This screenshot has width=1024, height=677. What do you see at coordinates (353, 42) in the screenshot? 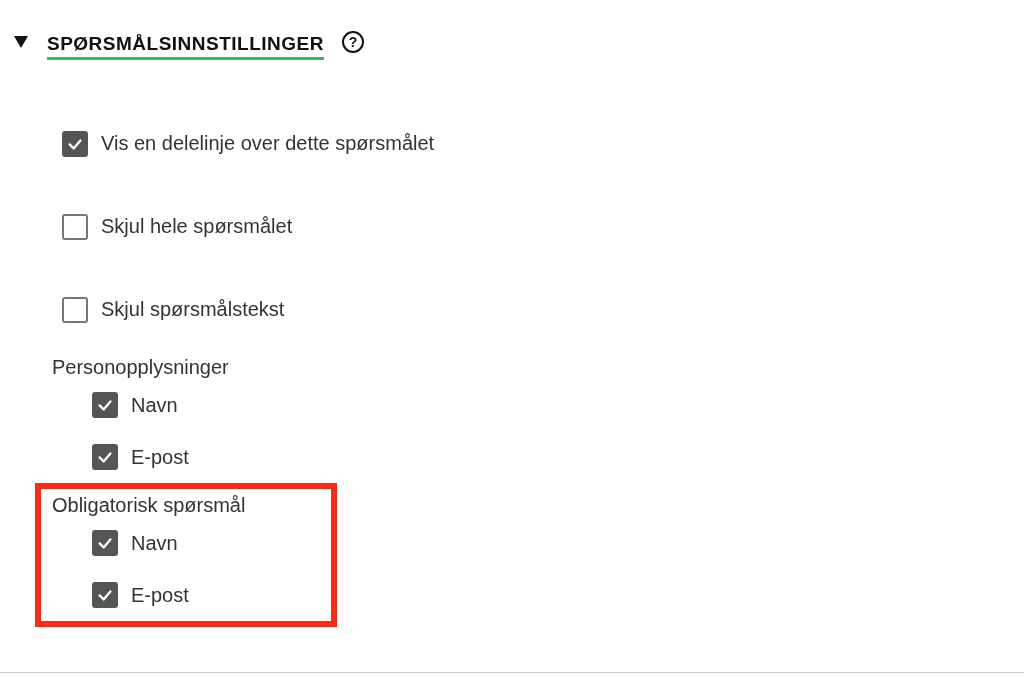
I see `help-icon: ?` at bounding box center [353, 42].